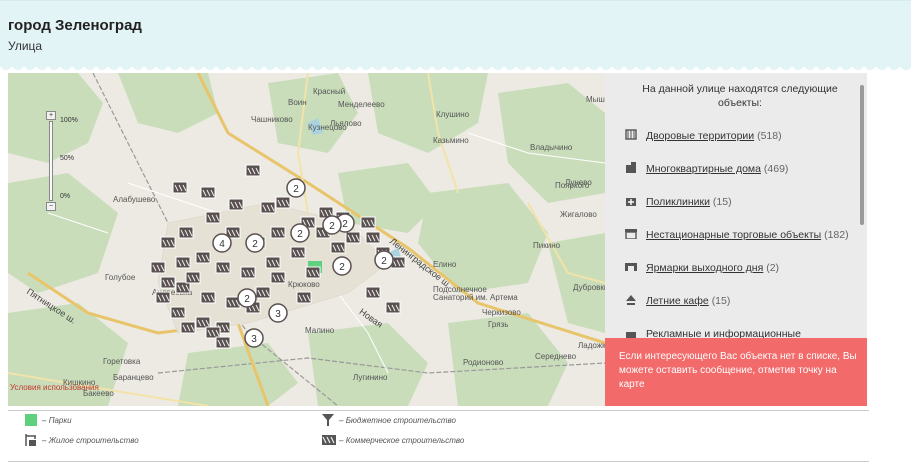 This screenshot has width=911, height=469. I want to click on zoom-control: + − 100% 50% 0%, so click(61, 161).